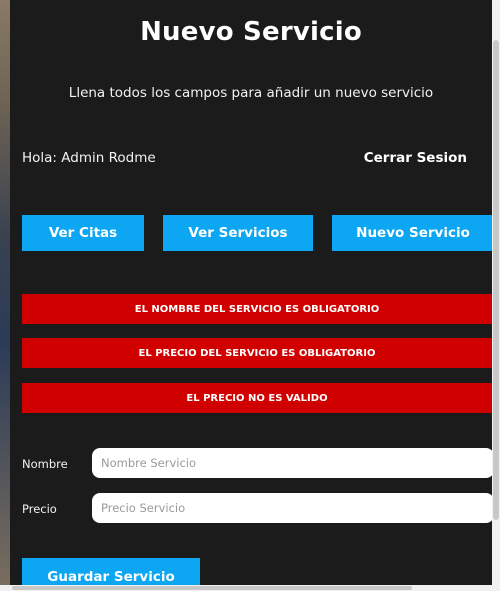 Image resolution: width=500 pixels, height=591 pixels. Describe the element at coordinates (496, 280) in the screenshot. I see `vertical-scrollbar-thumb` at that location.